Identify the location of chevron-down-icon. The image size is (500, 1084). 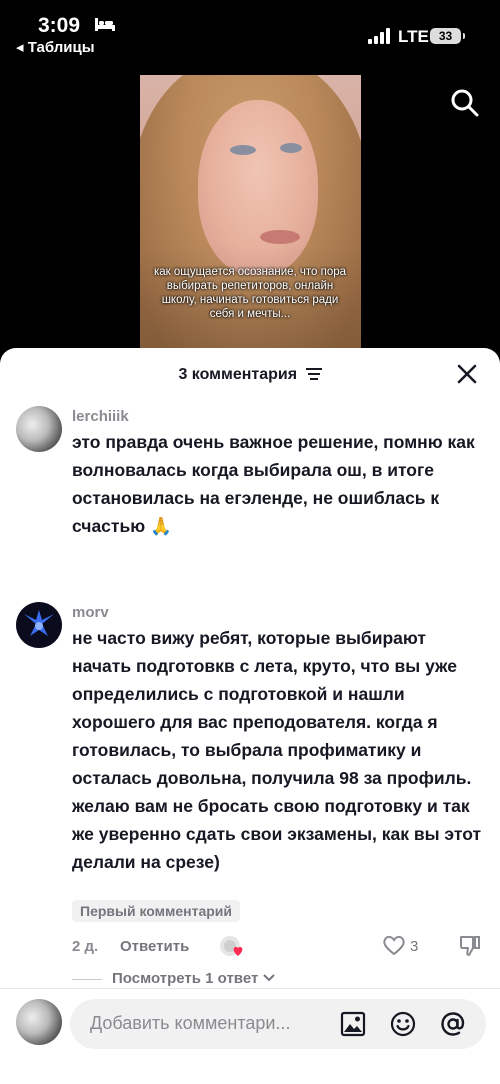
(268, 978).